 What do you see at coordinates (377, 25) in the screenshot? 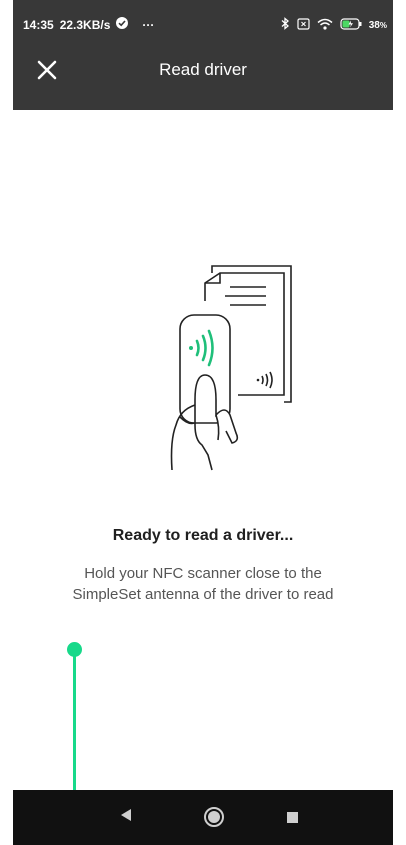
I see `battery-level: 38%` at bounding box center [377, 25].